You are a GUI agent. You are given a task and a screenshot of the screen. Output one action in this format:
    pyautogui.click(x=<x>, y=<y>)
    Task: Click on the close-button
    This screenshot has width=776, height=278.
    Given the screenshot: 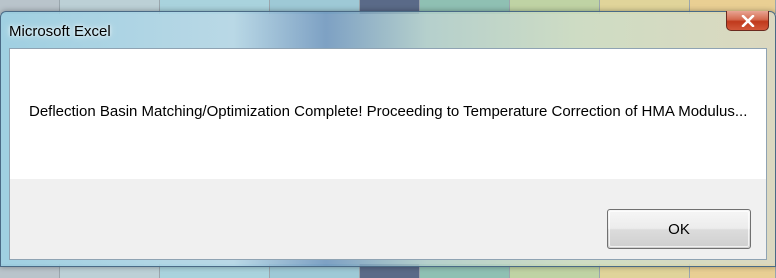 What is the action you would take?
    pyautogui.click(x=747, y=21)
    